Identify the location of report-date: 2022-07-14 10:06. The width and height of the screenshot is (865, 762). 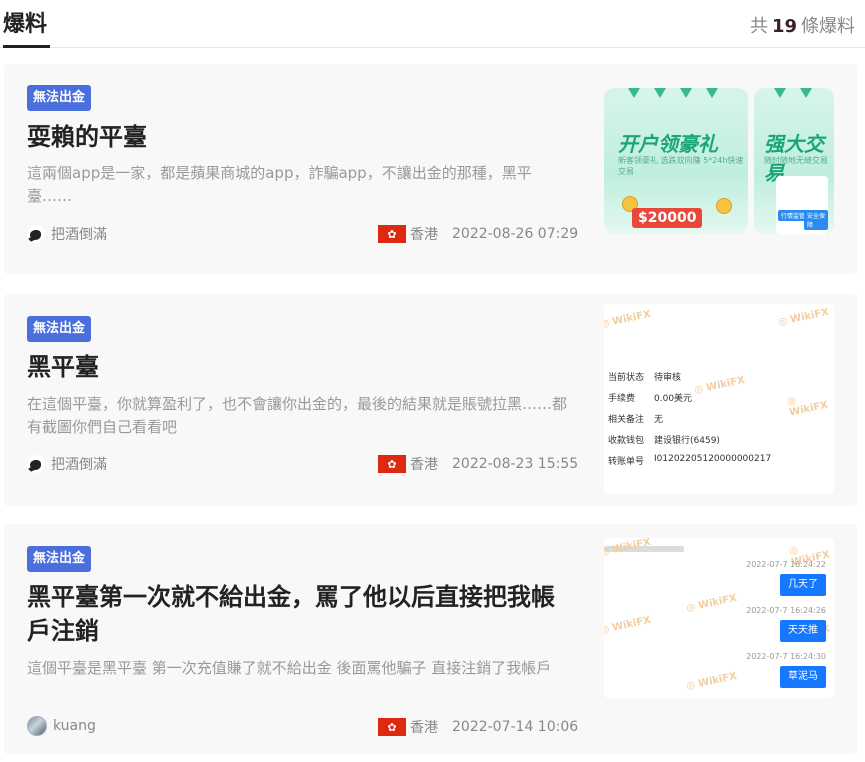
(515, 727).